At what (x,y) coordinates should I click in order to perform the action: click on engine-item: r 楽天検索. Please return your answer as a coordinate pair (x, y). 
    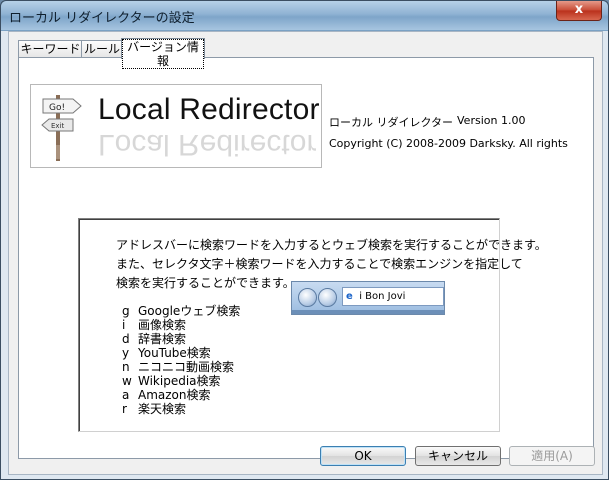
    Looking at the image, I should click on (154, 408).